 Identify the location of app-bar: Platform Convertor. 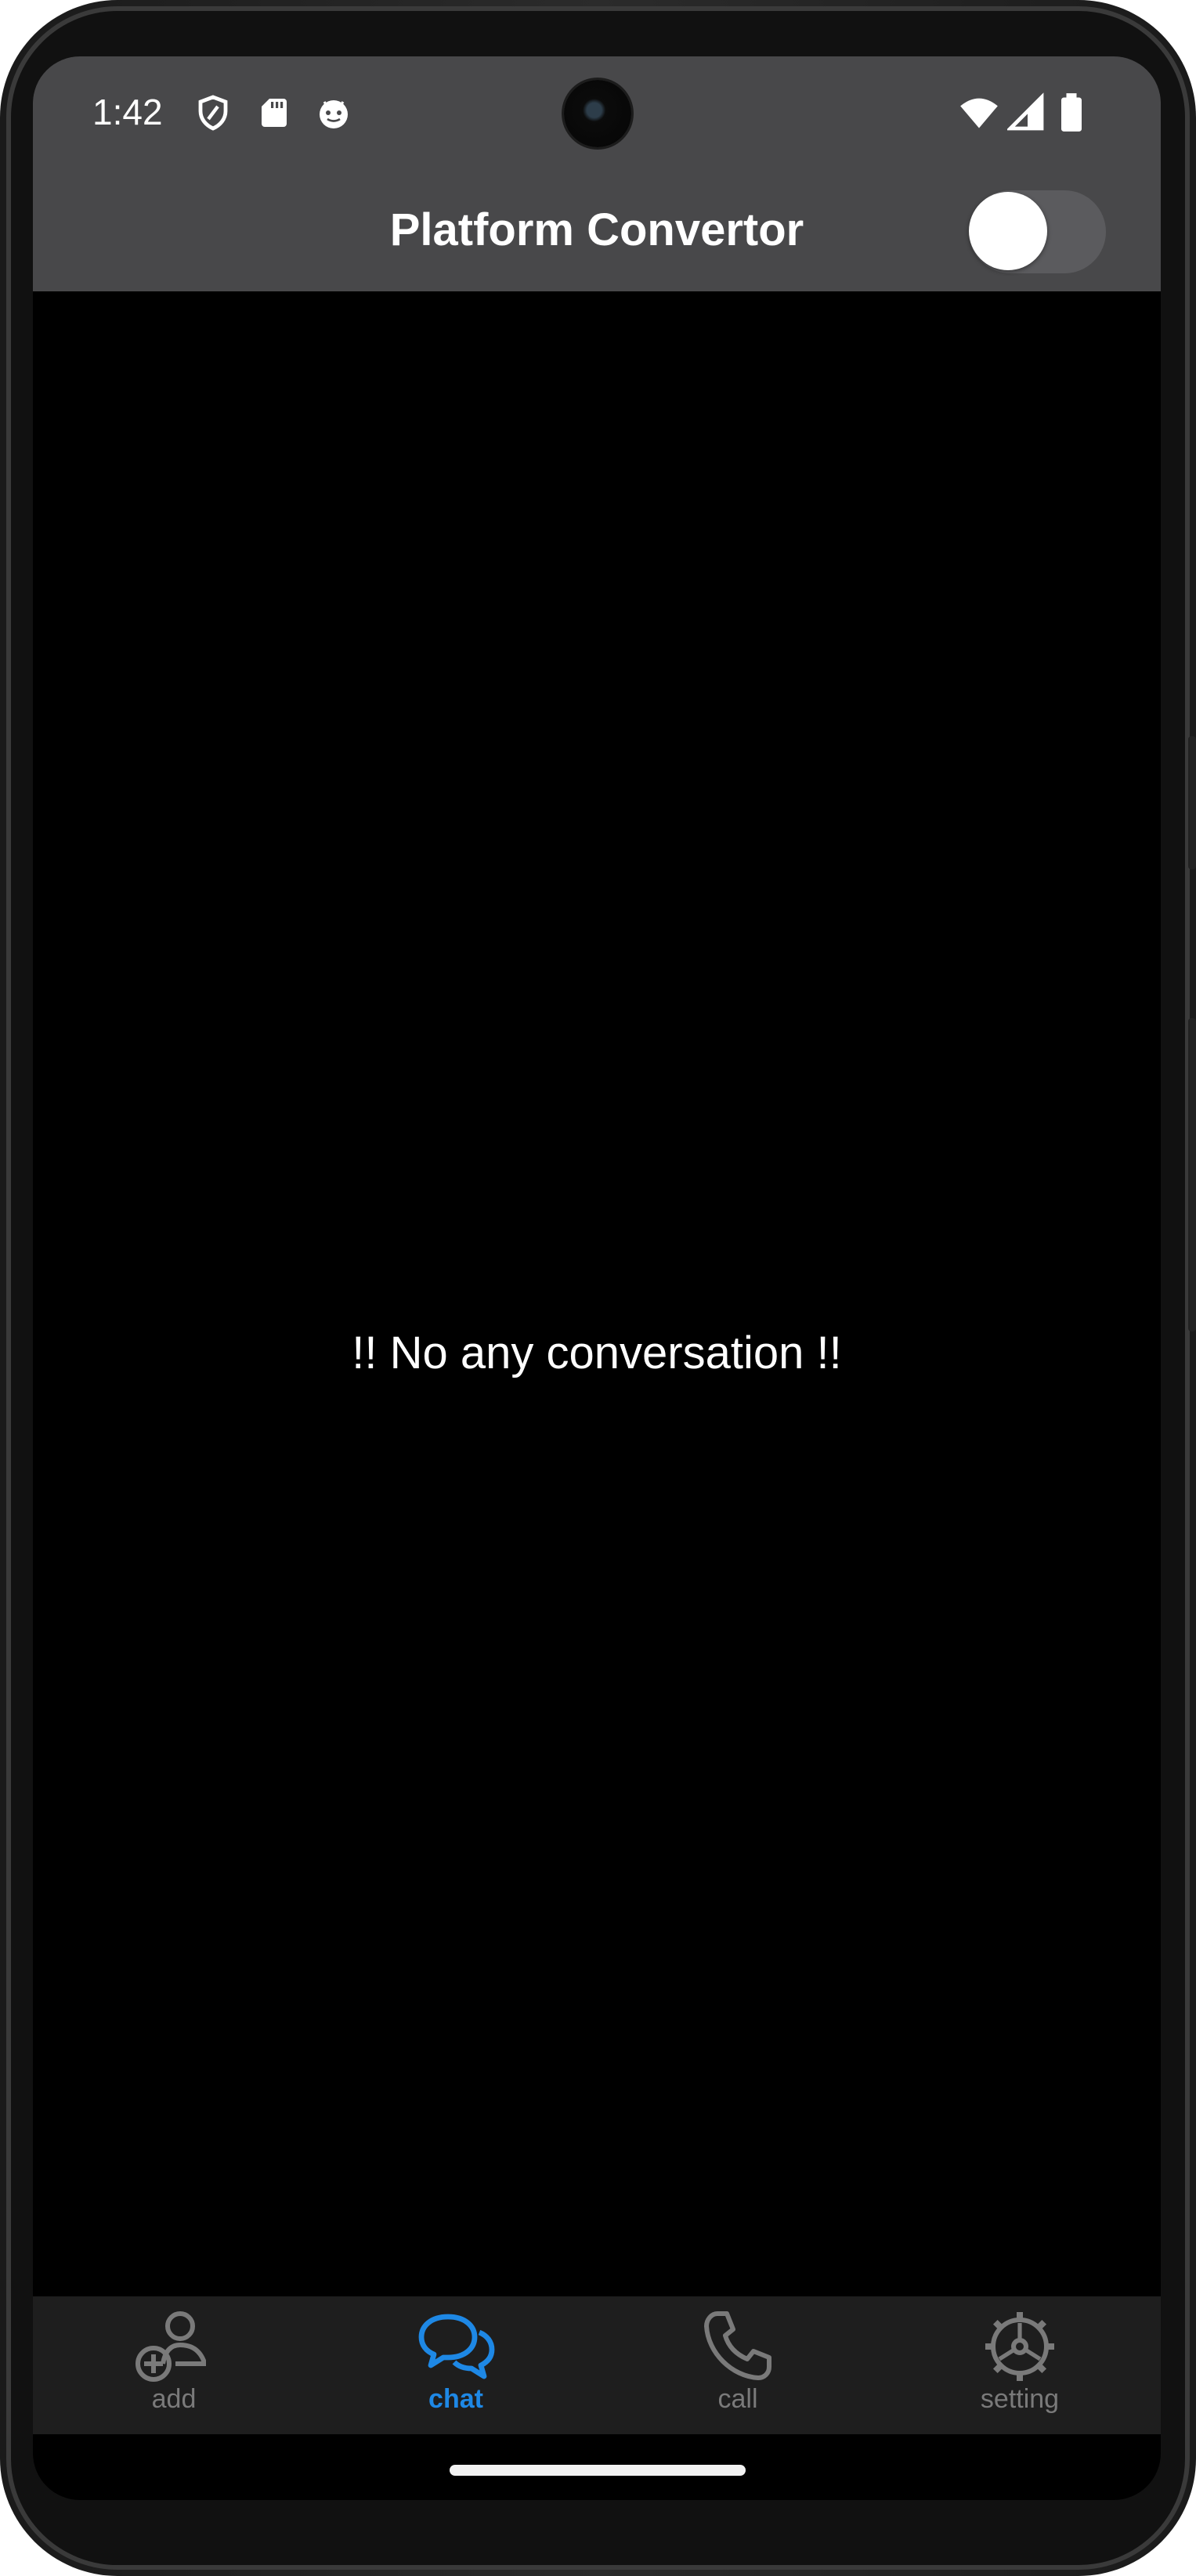
(597, 232).